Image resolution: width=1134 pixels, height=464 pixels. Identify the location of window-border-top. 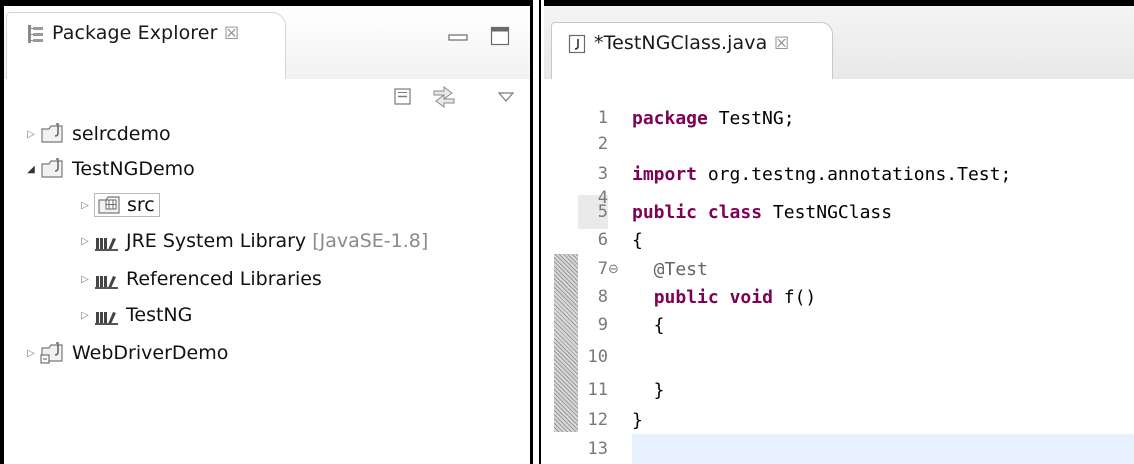
(567, 3).